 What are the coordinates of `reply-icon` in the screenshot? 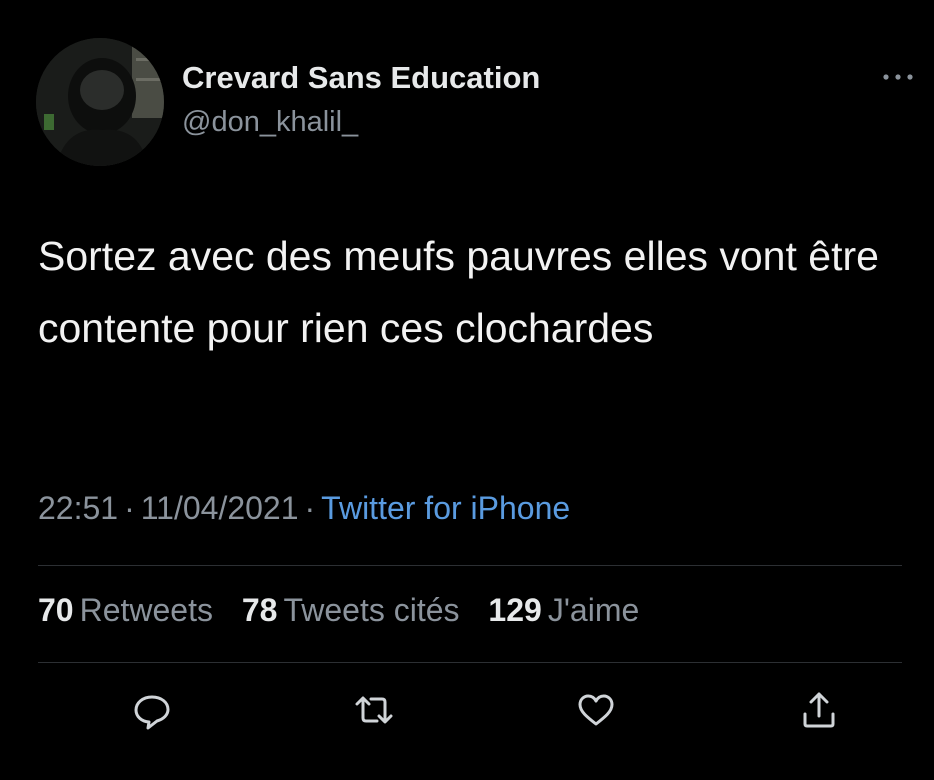 It's located at (152, 712).